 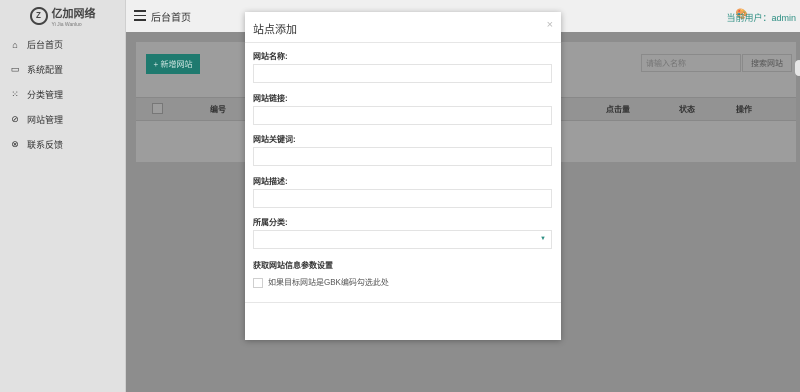 What do you see at coordinates (258, 283) in the screenshot?
I see `gbk-checkbox` at bounding box center [258, 283].